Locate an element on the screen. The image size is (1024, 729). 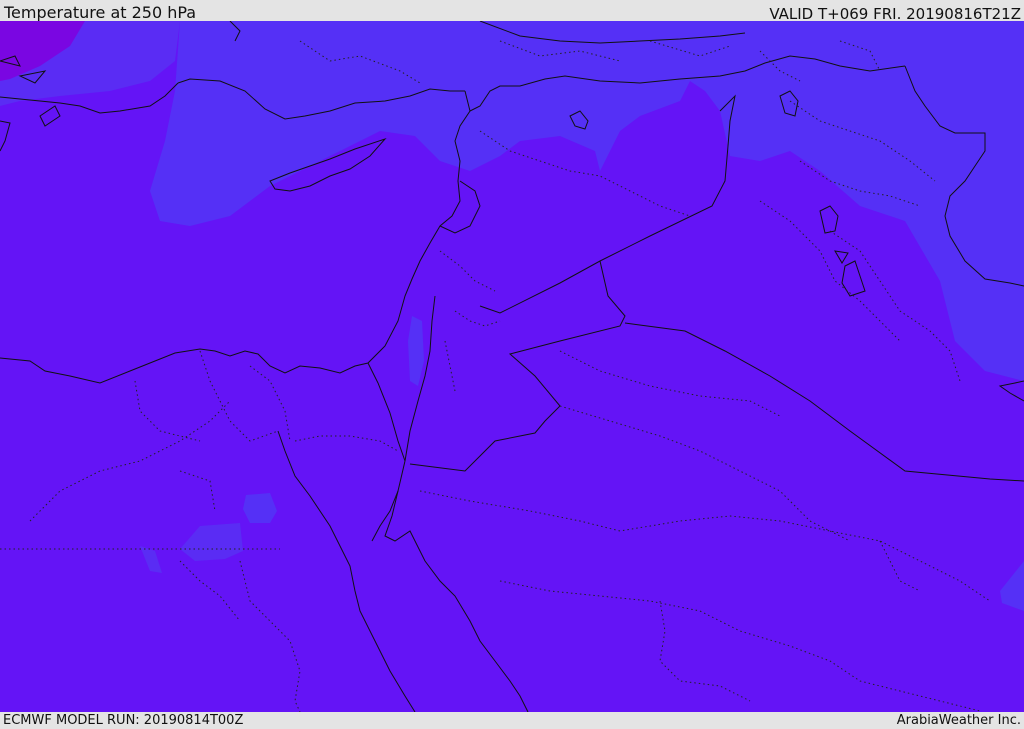
credit: ArabiaWeather Inc. is located at coordinates (958, 720).